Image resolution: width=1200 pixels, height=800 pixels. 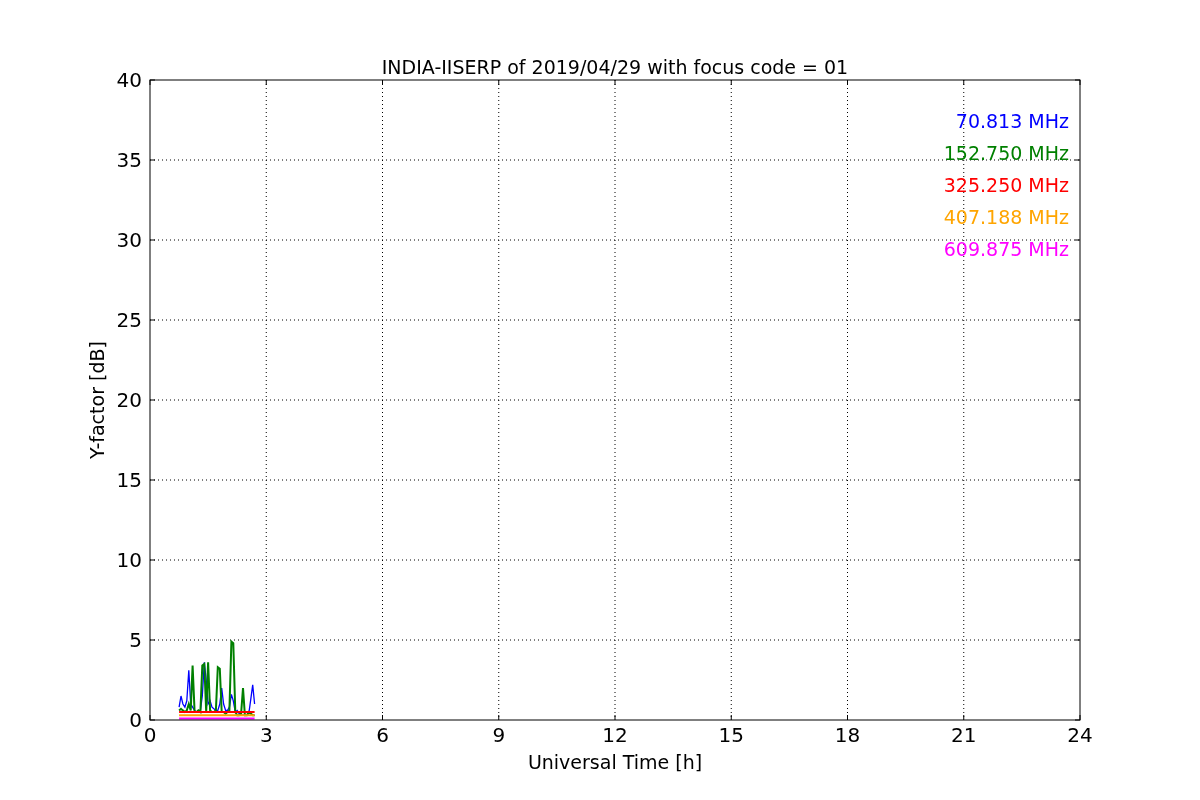 I want to click on tick-label: 18, so click(x=847, y=735).